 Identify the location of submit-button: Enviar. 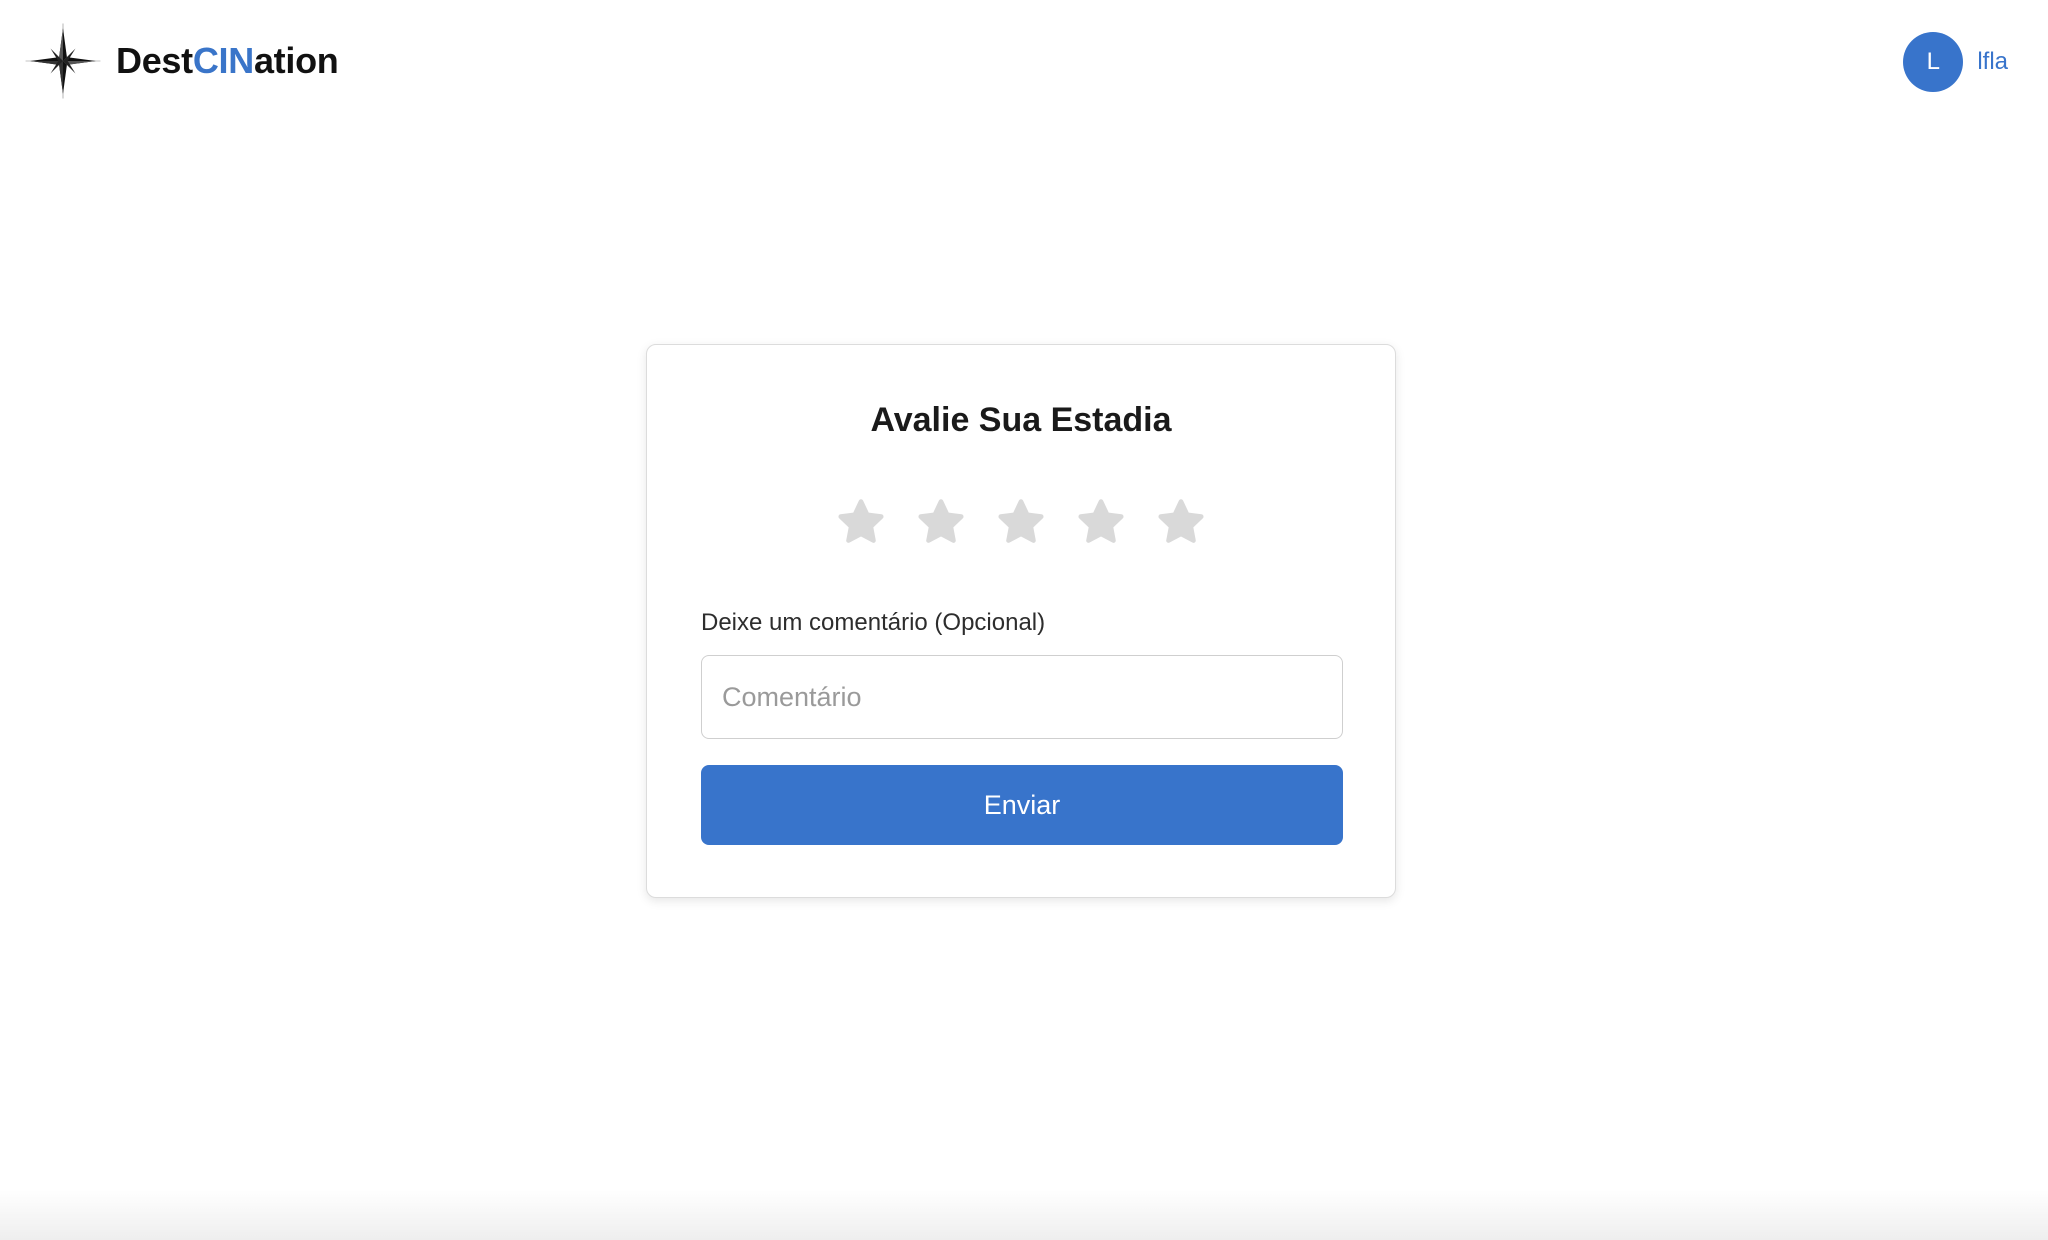
(1022, 805).